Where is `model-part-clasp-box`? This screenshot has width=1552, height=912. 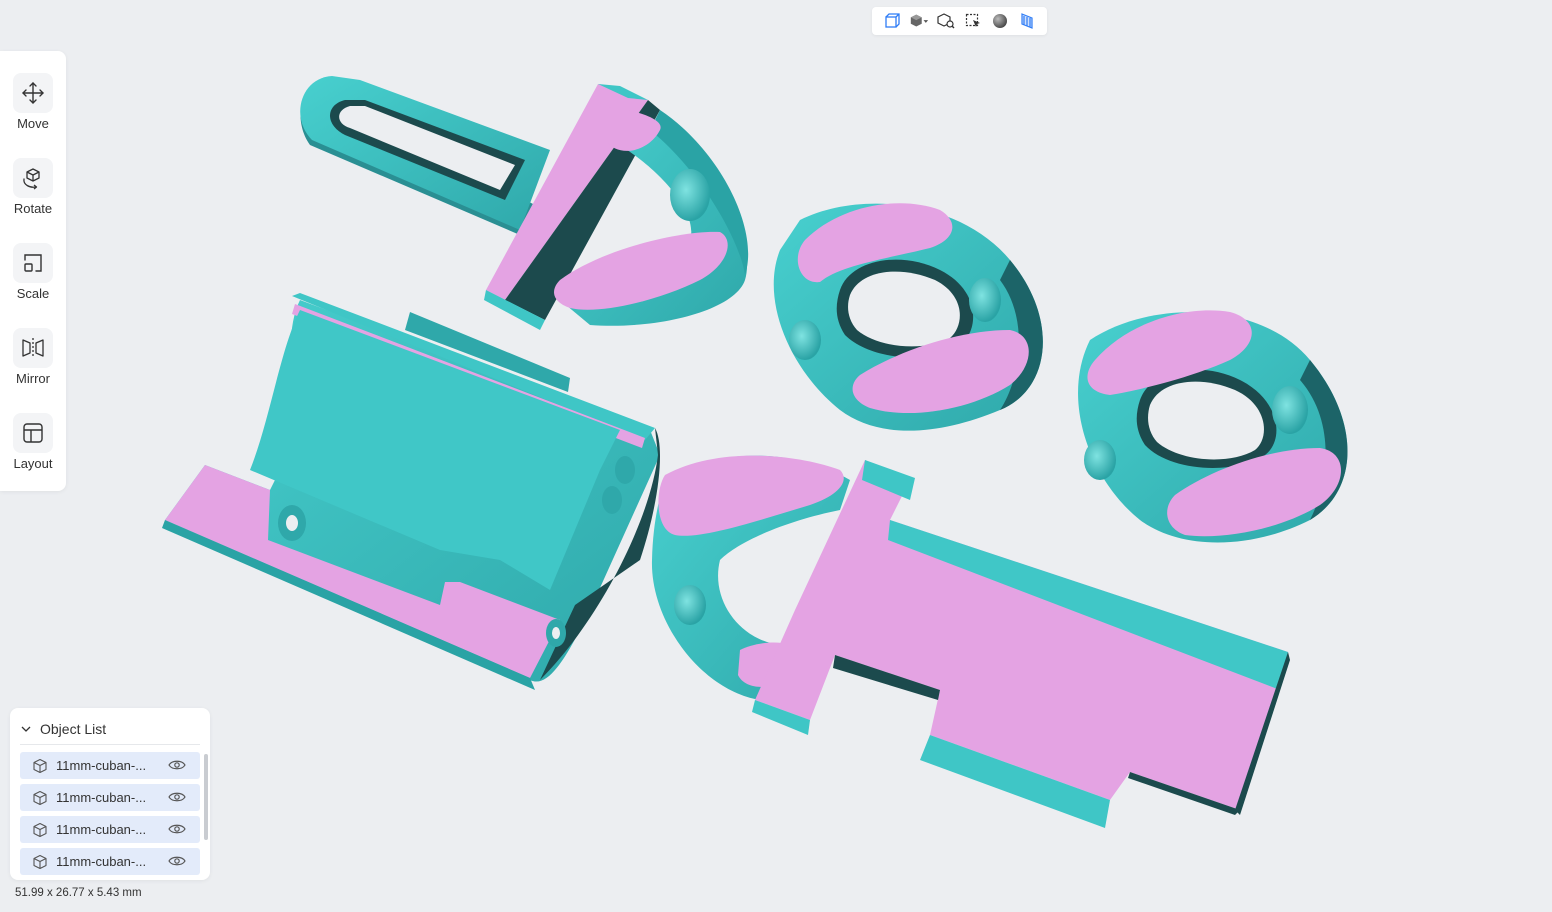
model-part-clasp-box is located at coordinates (411, 491).